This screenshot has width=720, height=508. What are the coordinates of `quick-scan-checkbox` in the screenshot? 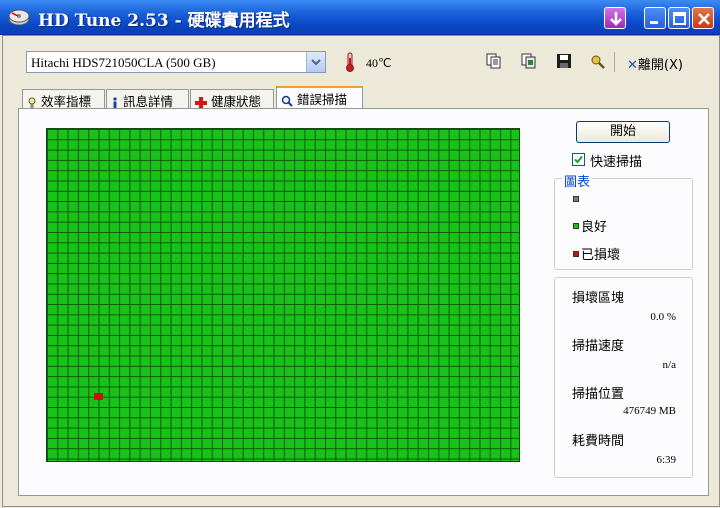 It's located at (578, 159).